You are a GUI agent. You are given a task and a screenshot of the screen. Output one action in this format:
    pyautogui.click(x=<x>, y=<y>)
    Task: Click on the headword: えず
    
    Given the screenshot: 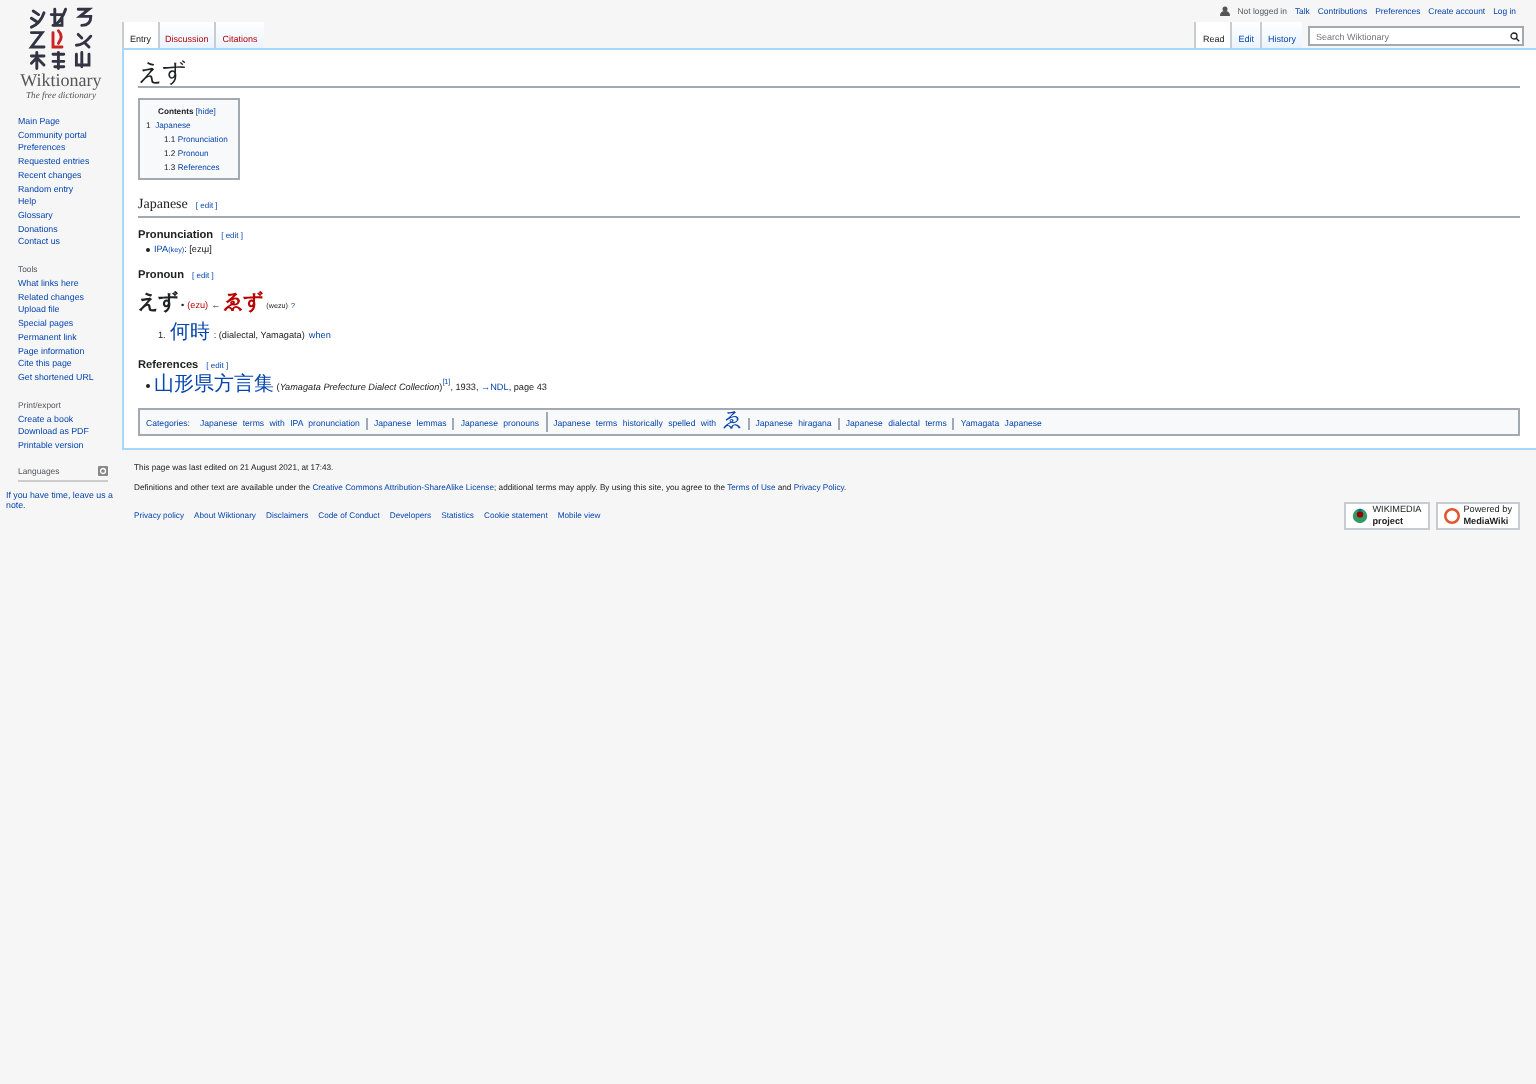 What is the action you would take?
    pyautogui.click(x=158, y=304)
    